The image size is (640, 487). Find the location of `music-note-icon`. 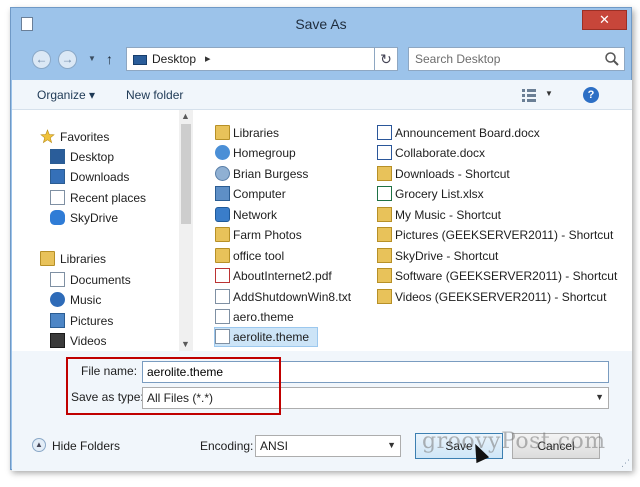

music-note-icon is located at coordinates (57, 299).